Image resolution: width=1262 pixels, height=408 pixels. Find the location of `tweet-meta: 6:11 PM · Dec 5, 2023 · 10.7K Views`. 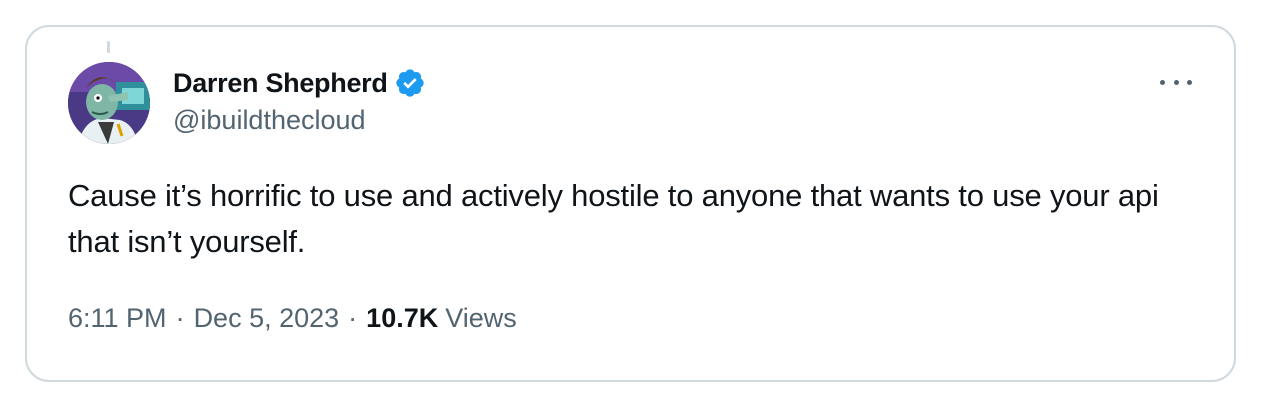

tweet-meta: 6:11 PM · Dec 5, 2023 · 10.7K Views is located at coordinates (292, 318).